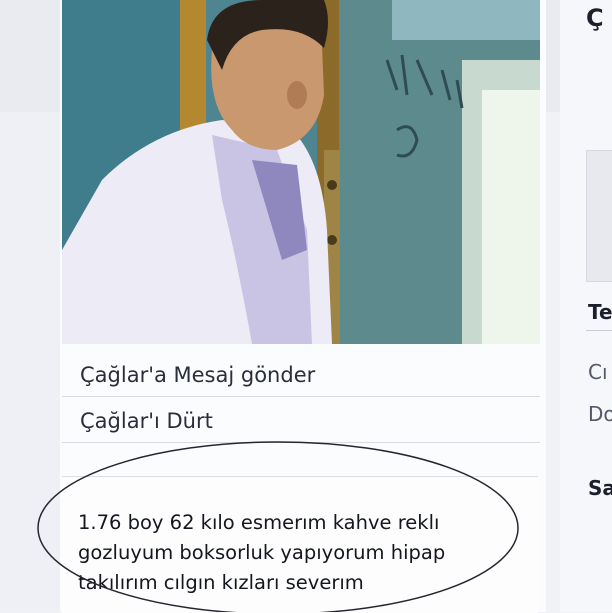 This screenshot has height=613, width=612. I want to click on bio-line-2: gozluyum boksorluk yapıyorum hipap, so click(262, 552).